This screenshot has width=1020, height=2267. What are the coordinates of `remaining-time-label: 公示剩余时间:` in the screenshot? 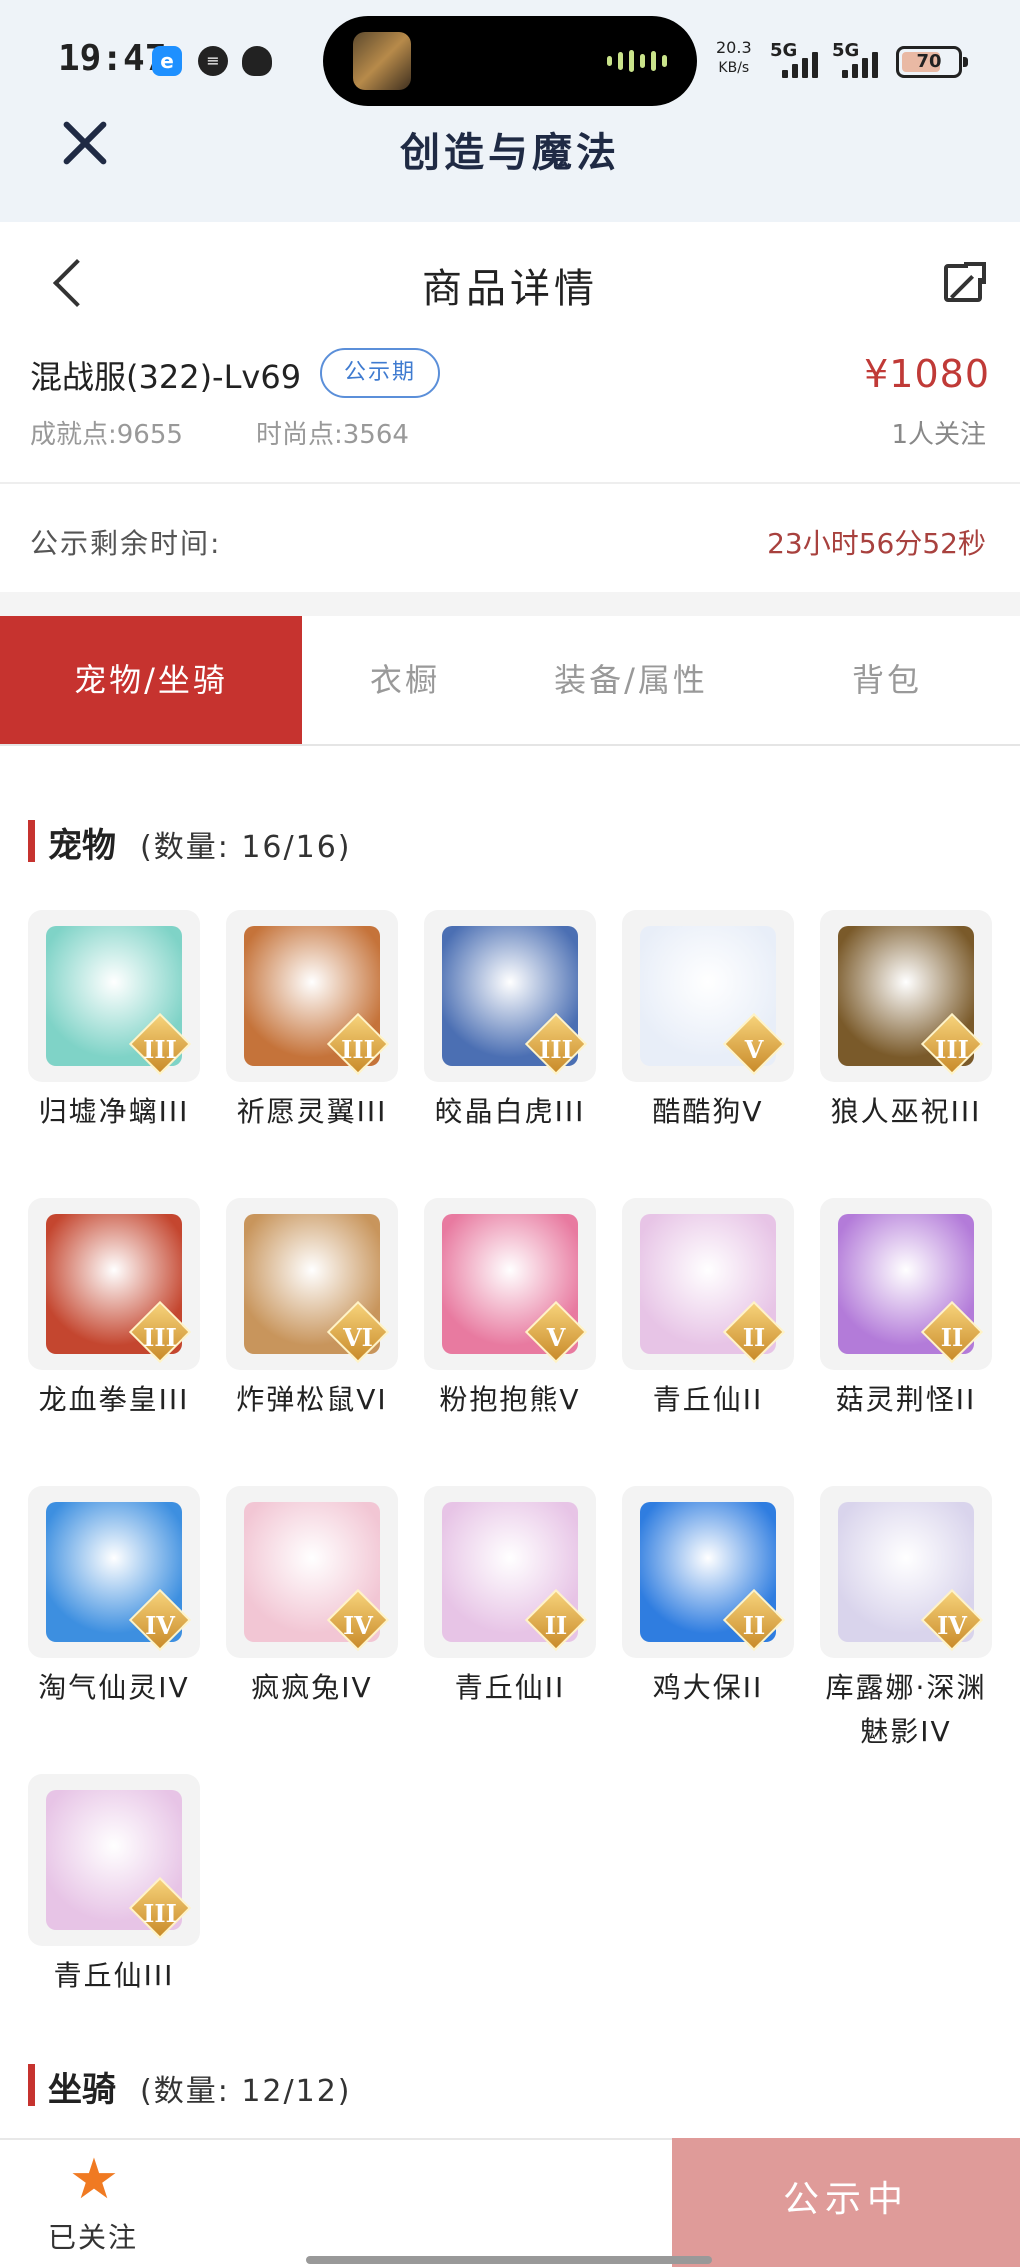 It's located at (126, 543).